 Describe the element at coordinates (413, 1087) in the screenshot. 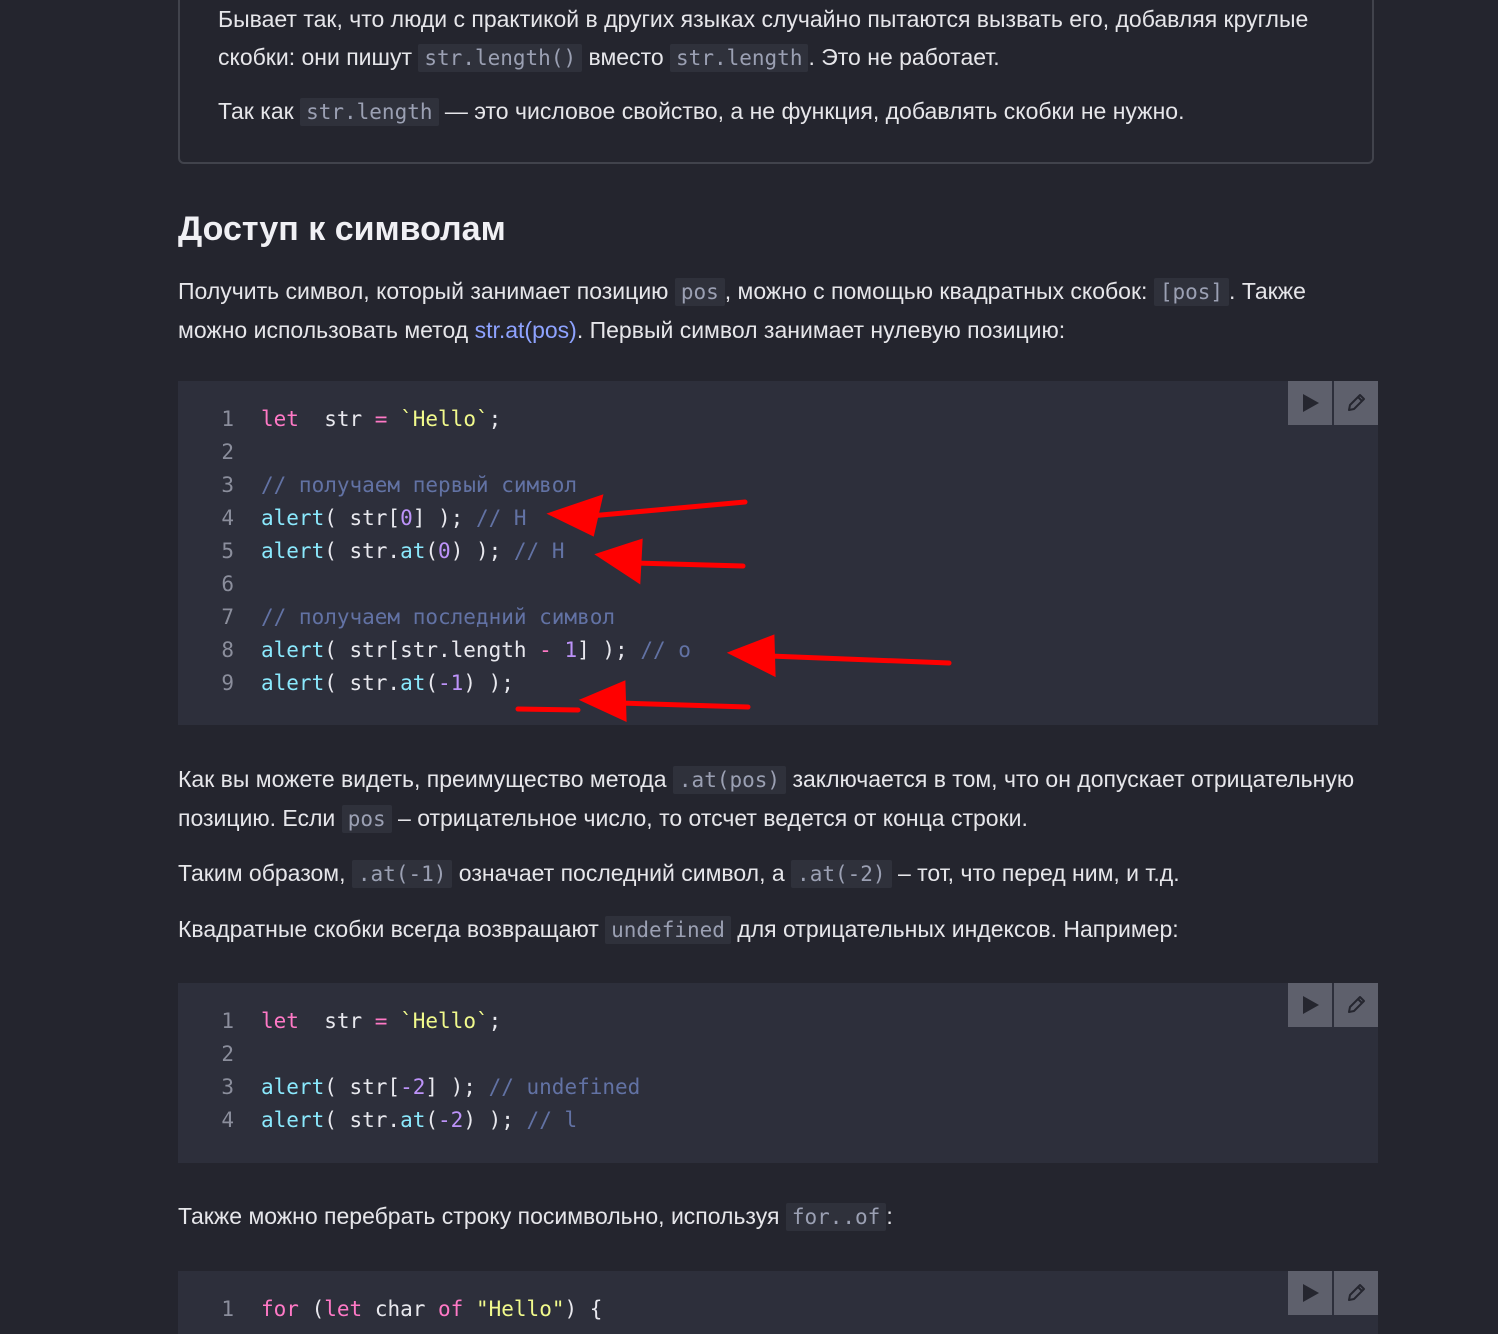

I see `code-token: -2` at that location.